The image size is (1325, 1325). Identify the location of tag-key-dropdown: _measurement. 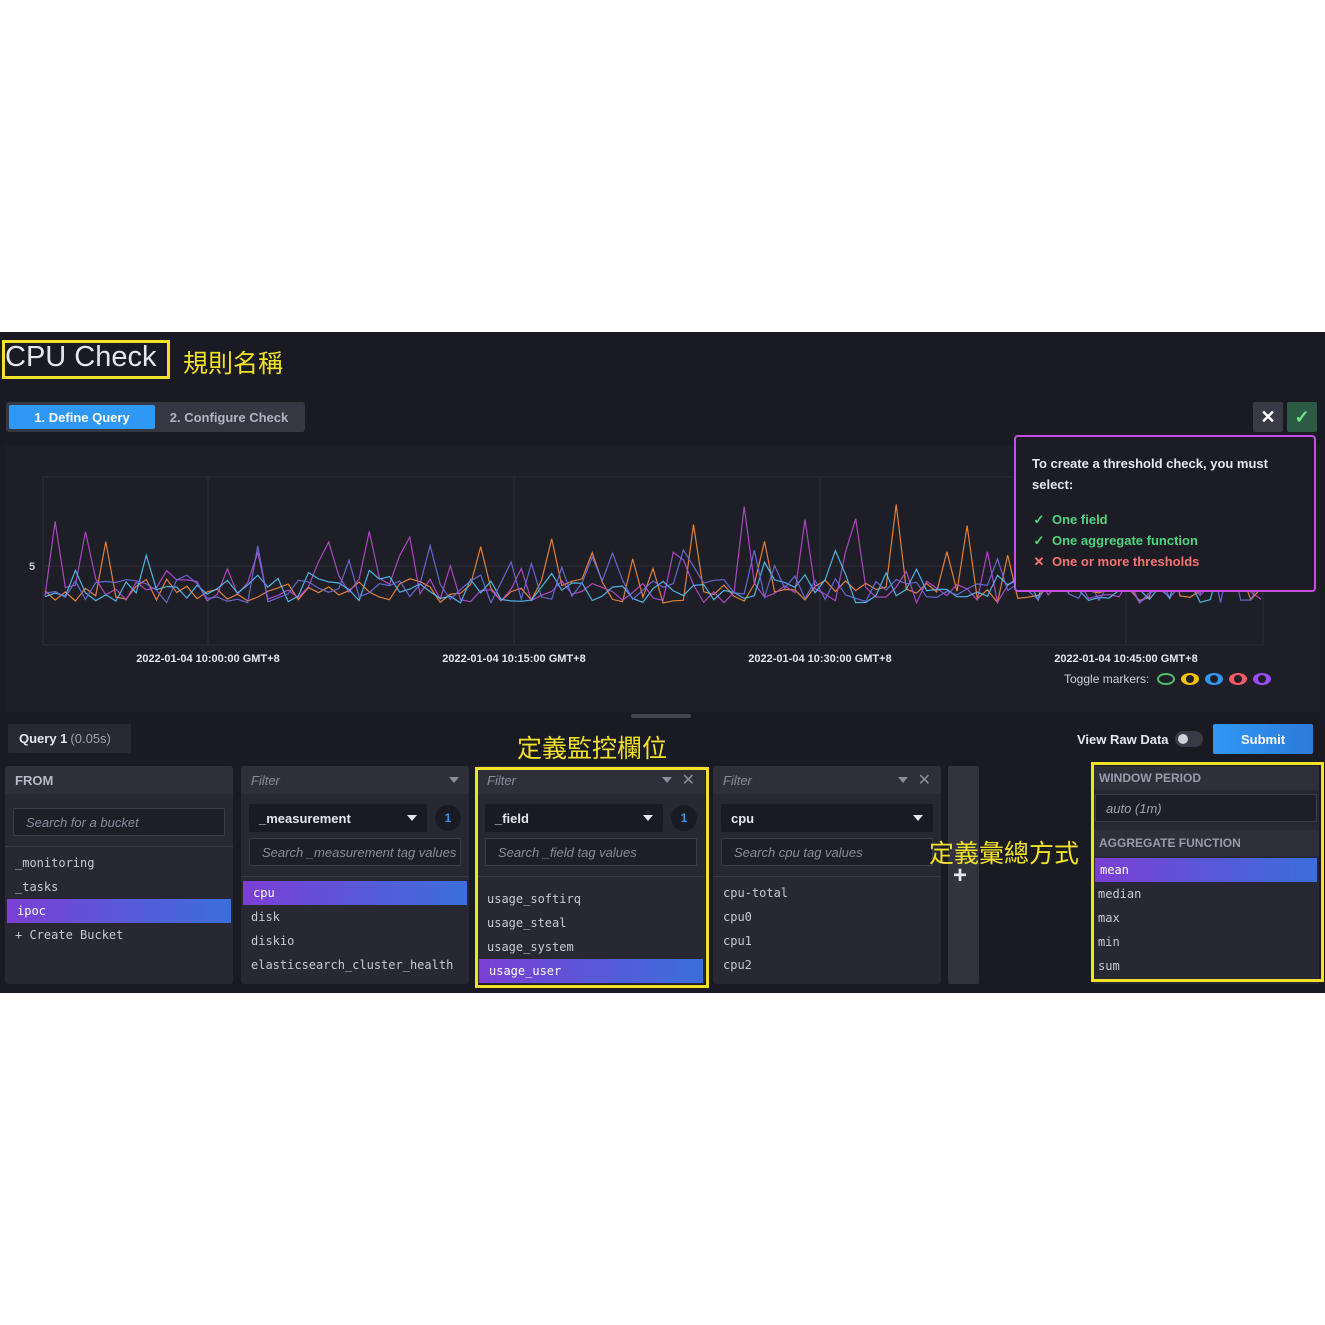
(338, 818).